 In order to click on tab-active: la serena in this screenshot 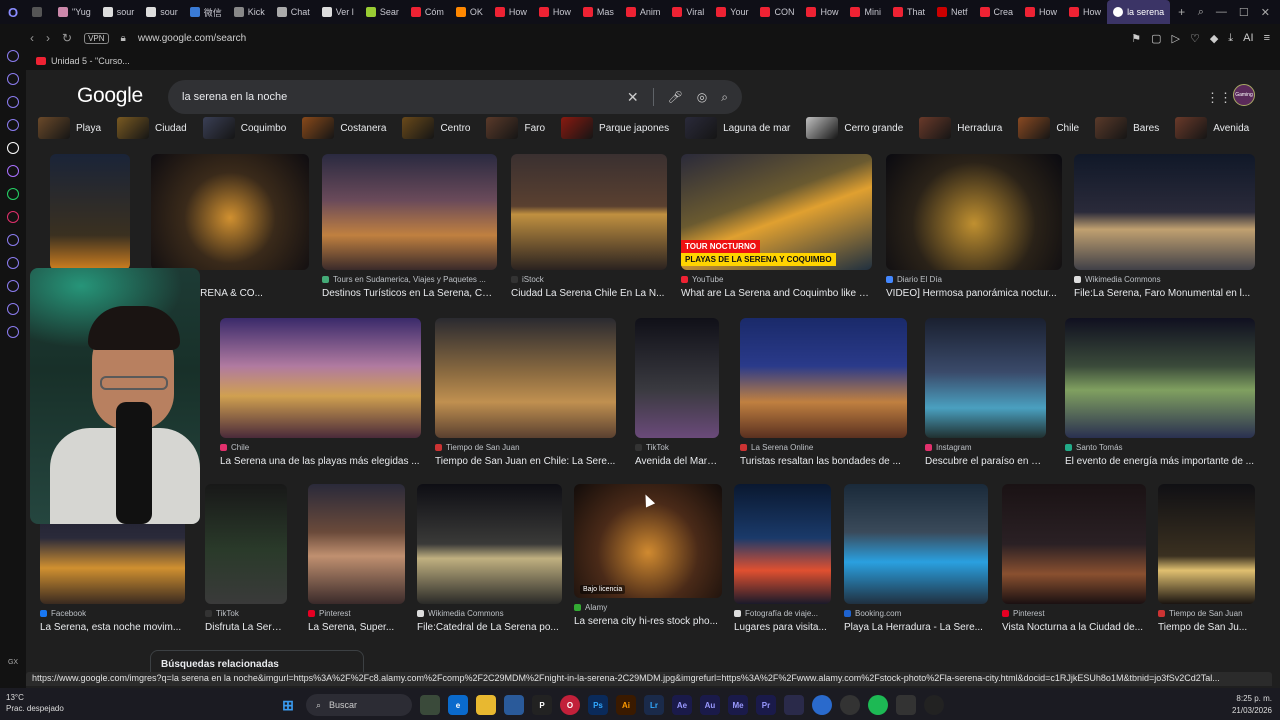, I will do `click(1139, 12)`.